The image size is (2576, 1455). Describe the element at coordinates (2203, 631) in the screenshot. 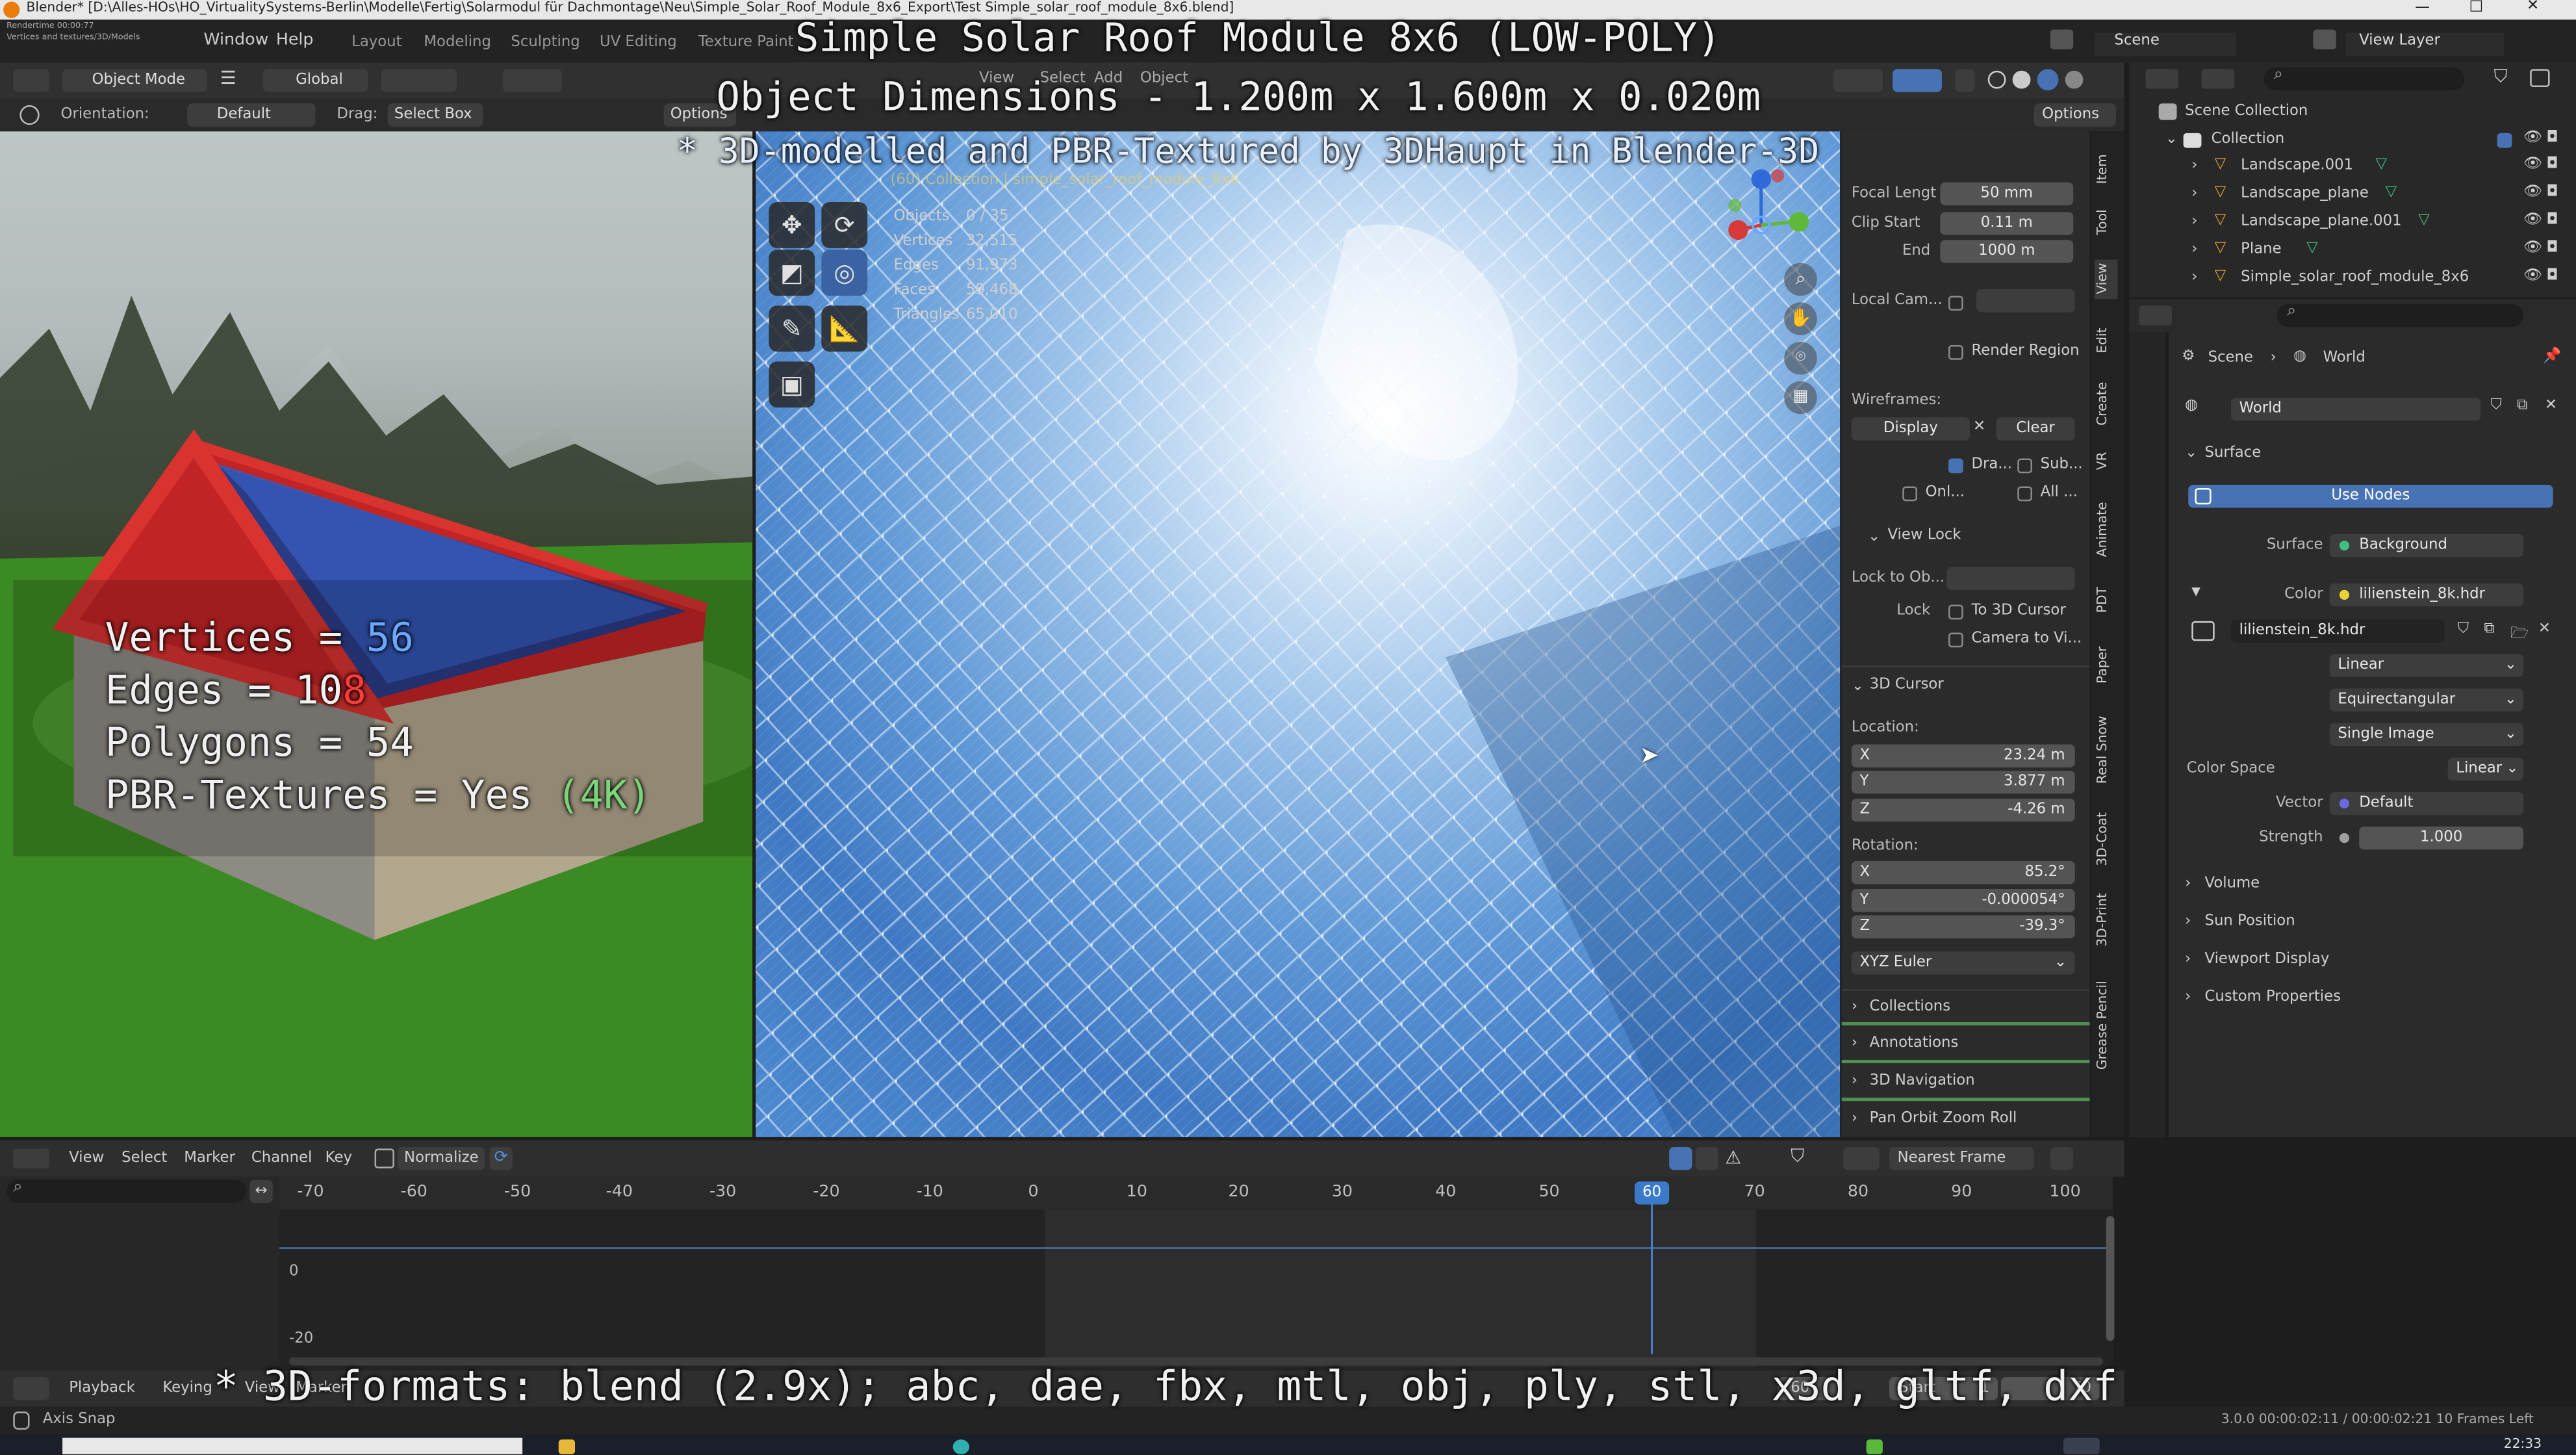

I see `image-icon` at that location.